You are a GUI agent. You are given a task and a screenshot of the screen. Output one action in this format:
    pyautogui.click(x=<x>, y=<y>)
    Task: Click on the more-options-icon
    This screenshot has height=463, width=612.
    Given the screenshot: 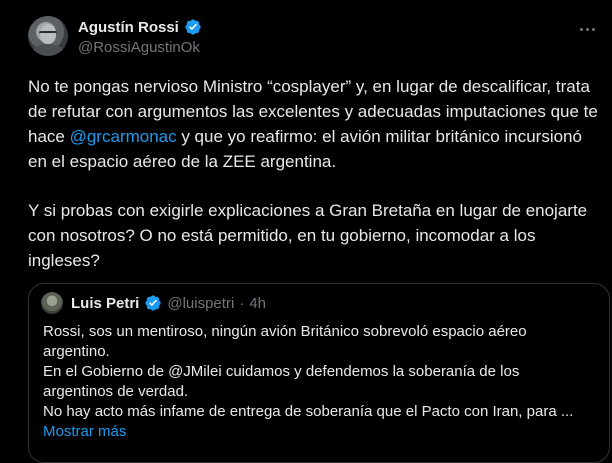 What is the action you would take?
    pyautogui.click(x=587, y=29)
    